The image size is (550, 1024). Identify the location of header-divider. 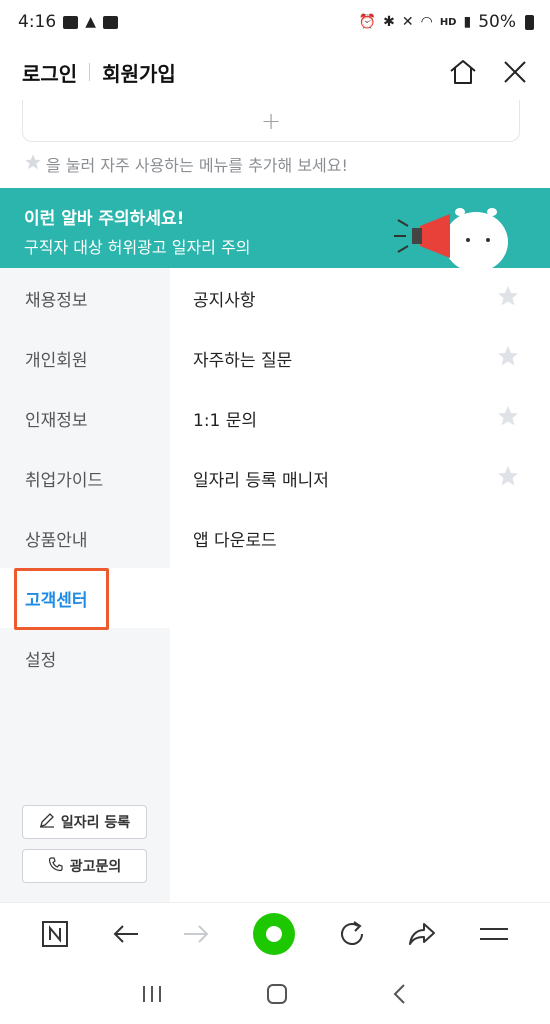
(90, 72).